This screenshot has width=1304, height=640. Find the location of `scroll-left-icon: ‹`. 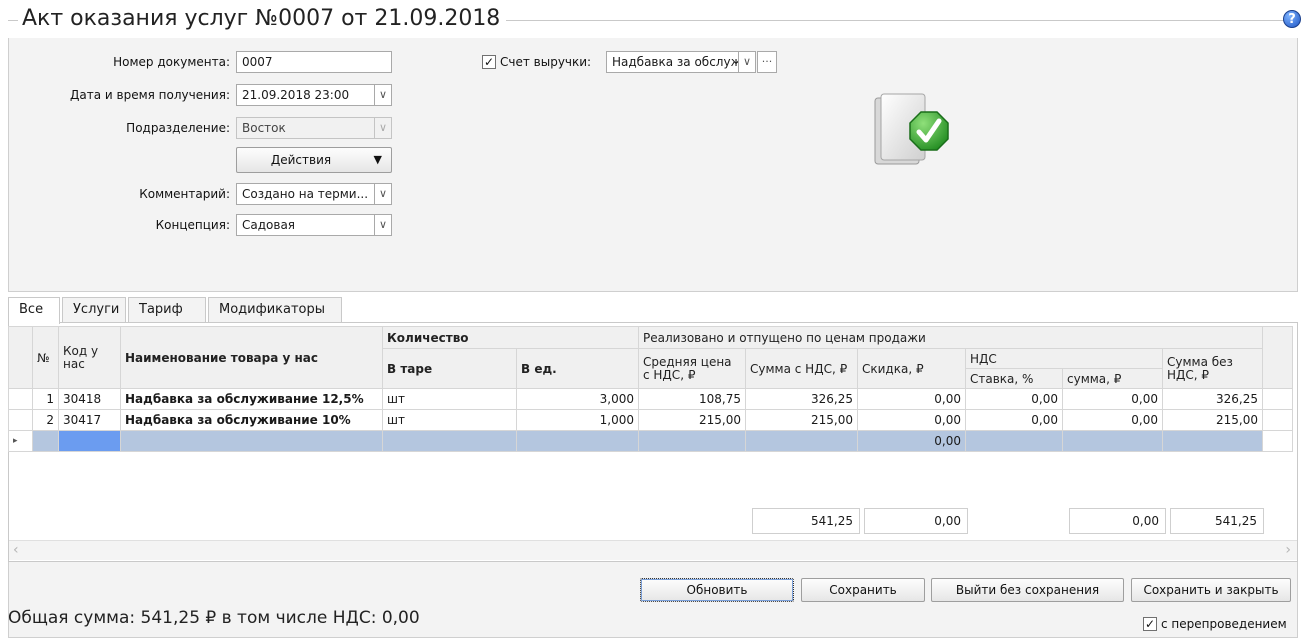

scroll-left-icon: ‹ is located at coordinates (16, 550).